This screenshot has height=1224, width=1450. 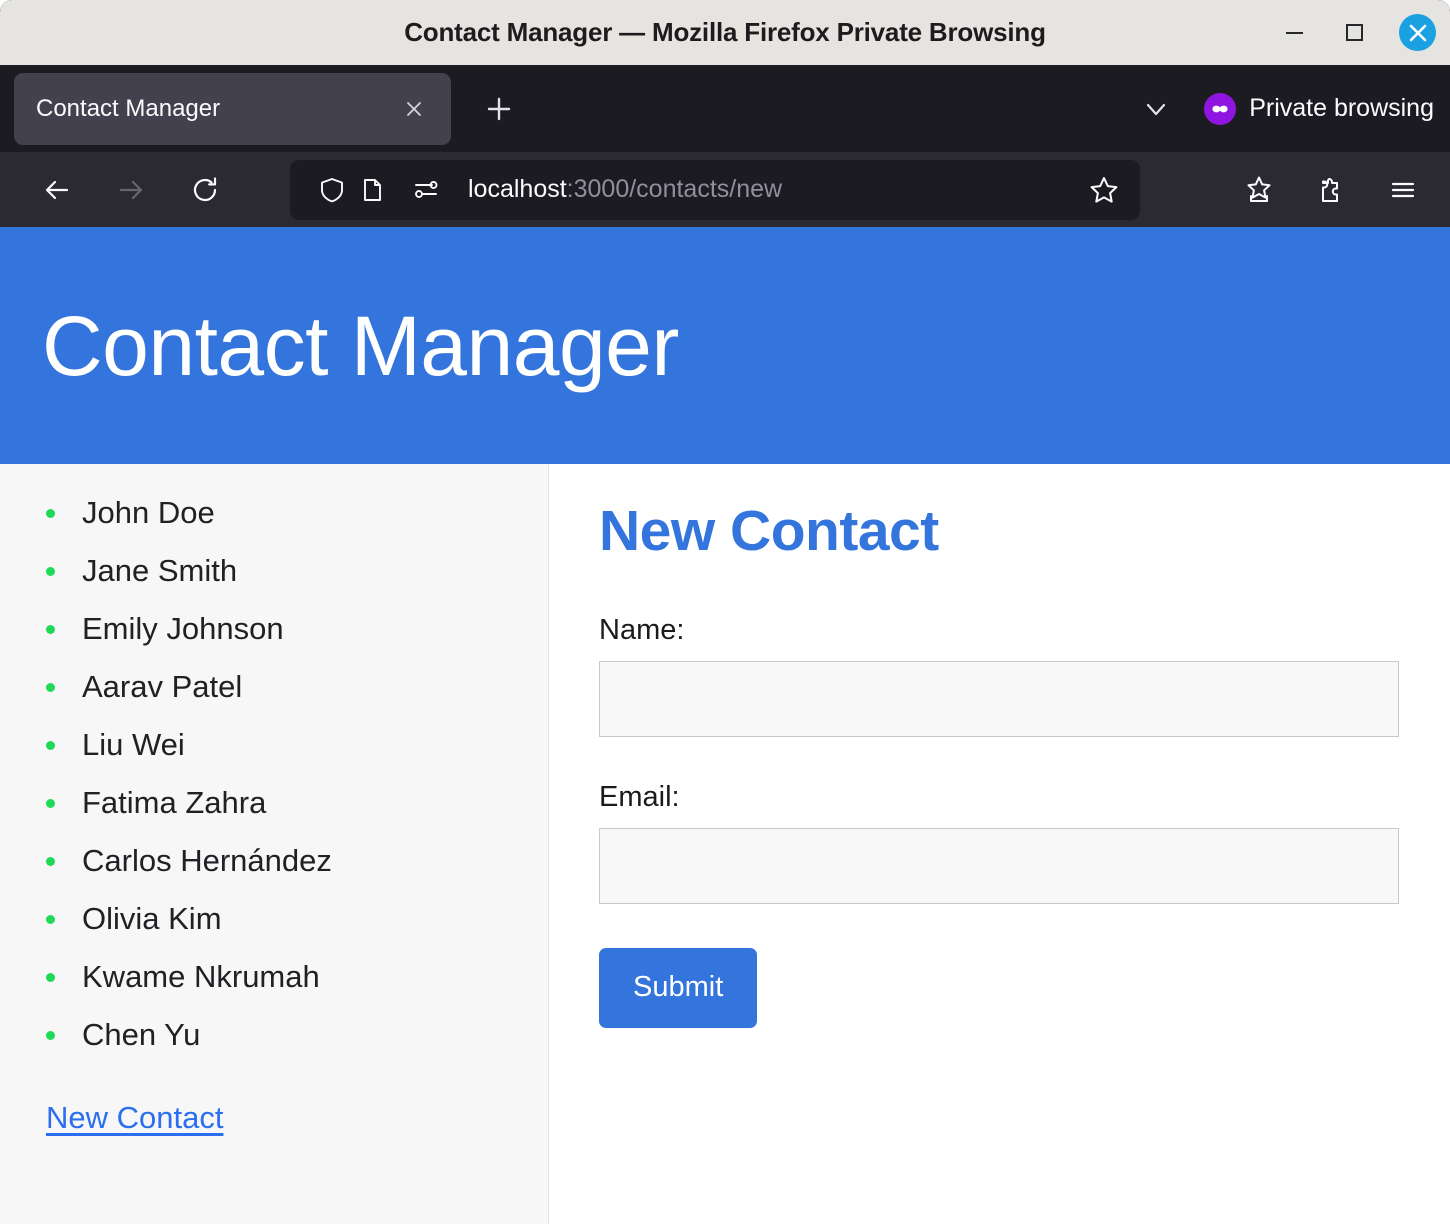 I want to click on star-tray-icon, so click(x=1259, y=189).